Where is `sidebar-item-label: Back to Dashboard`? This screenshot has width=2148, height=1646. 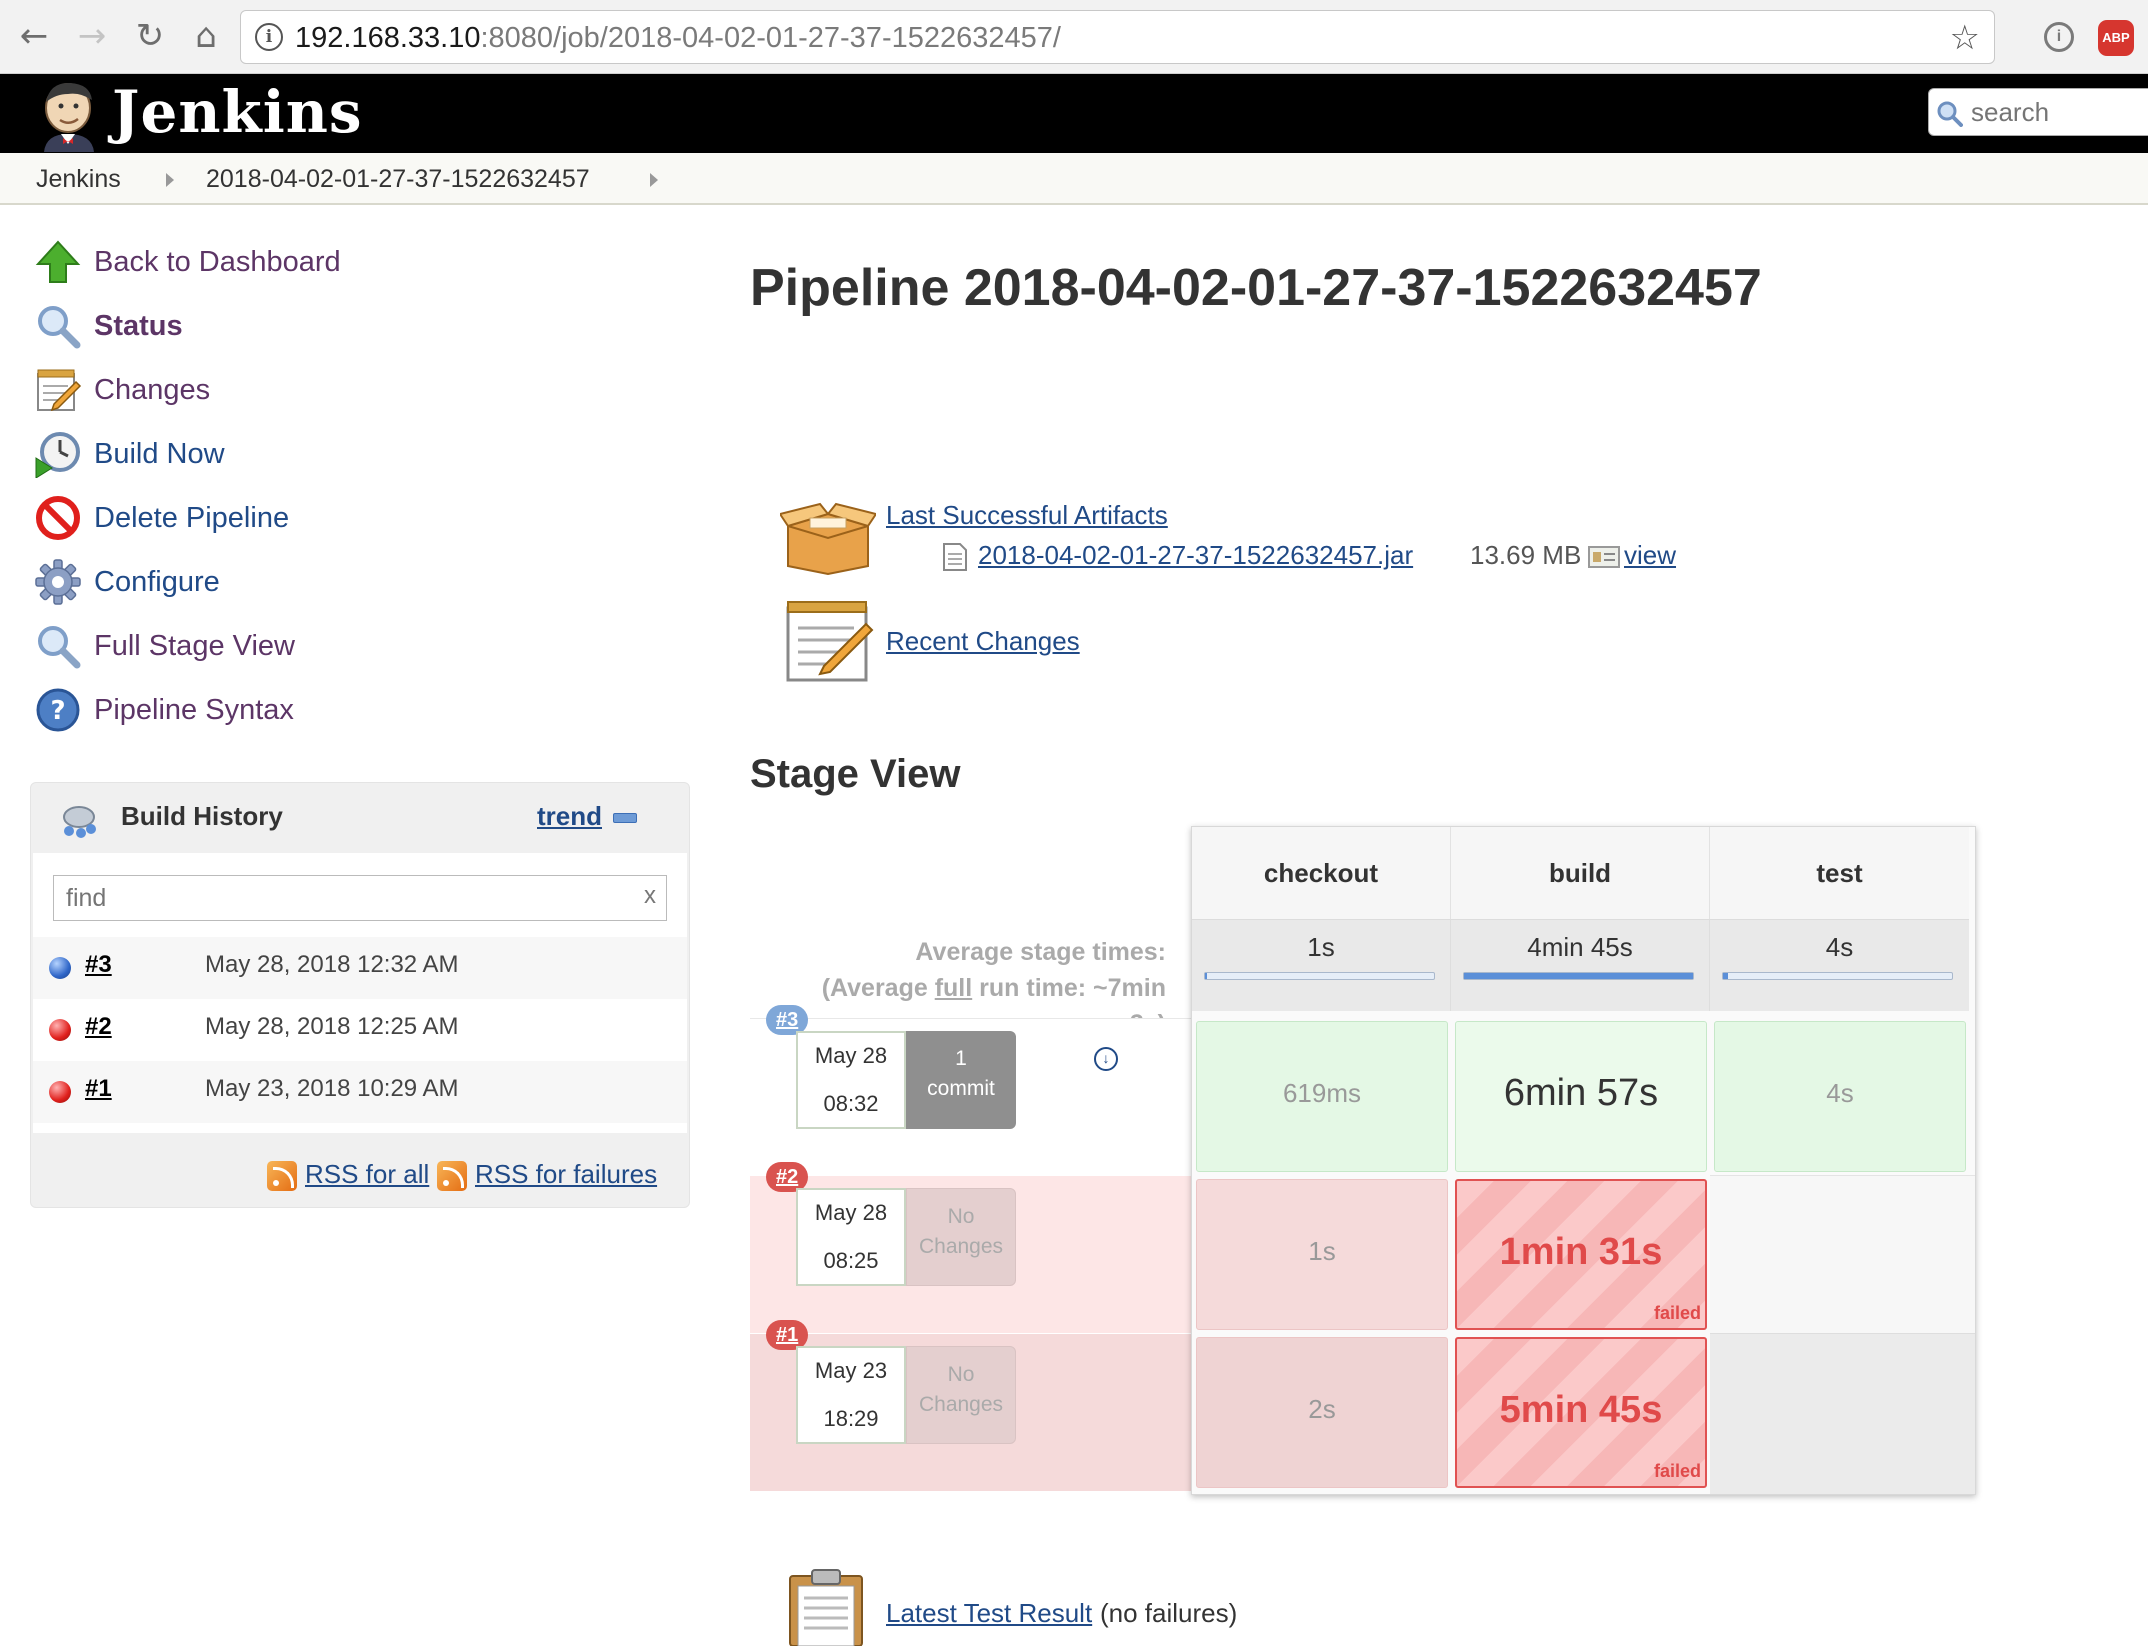 sidebar-item-label: Back to Dashboard is located at coordinates (217, 262).